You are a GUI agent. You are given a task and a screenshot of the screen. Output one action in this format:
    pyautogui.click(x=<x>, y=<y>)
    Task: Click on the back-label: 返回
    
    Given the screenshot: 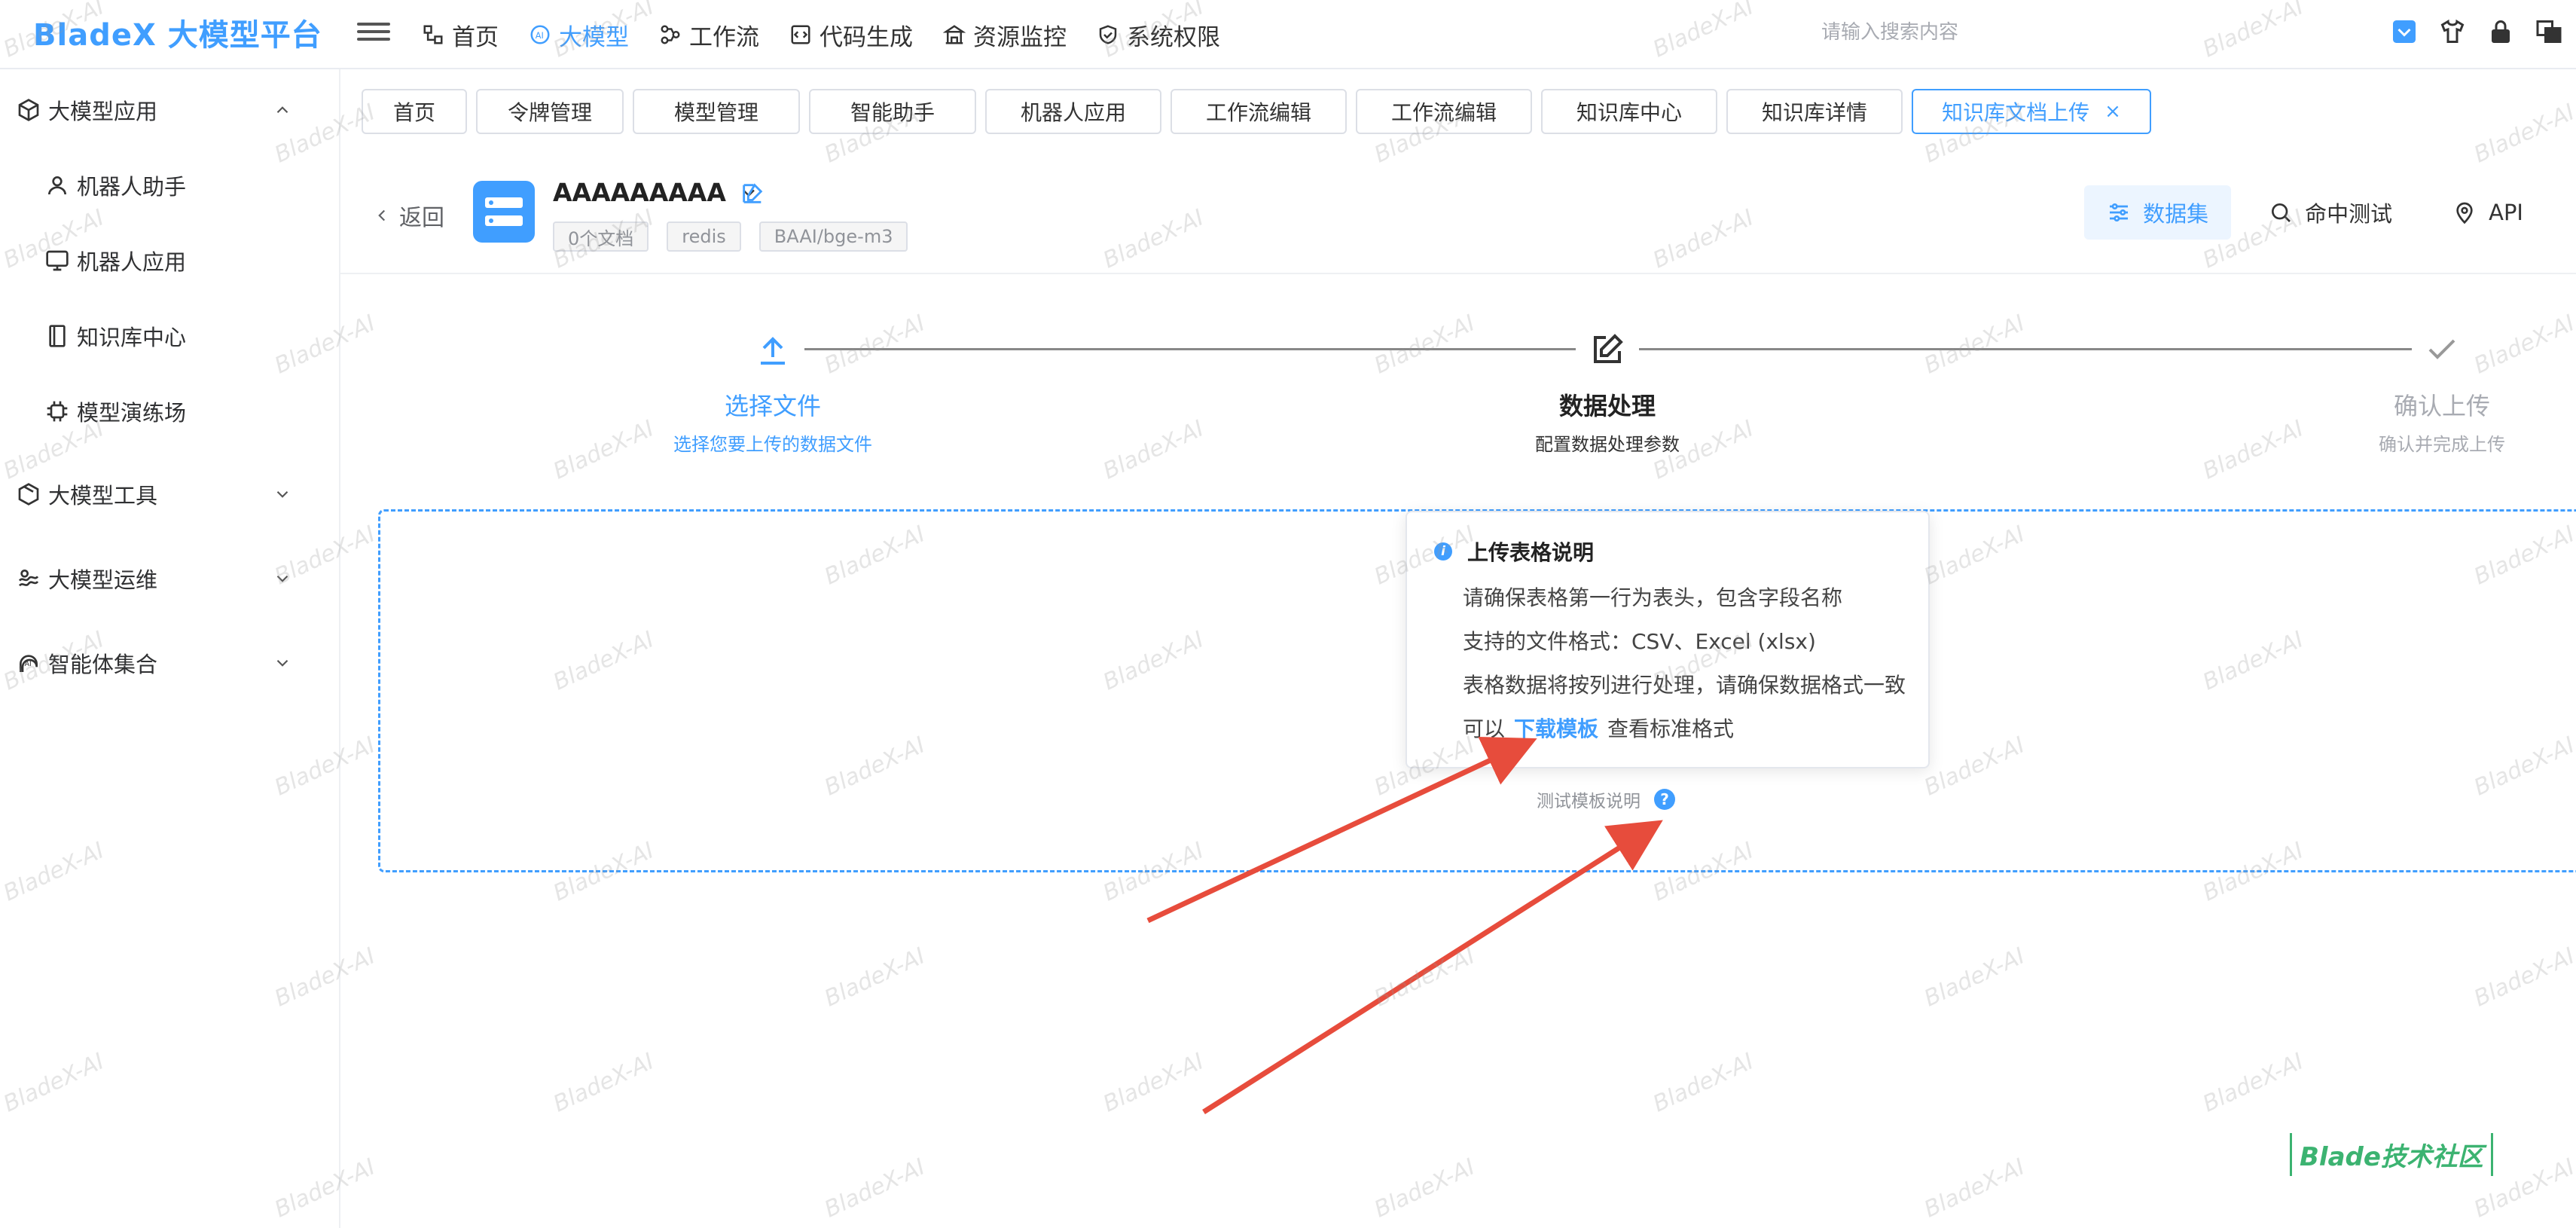 What is the action you would take?
    pyautogui.click(x=422, y=218)
    